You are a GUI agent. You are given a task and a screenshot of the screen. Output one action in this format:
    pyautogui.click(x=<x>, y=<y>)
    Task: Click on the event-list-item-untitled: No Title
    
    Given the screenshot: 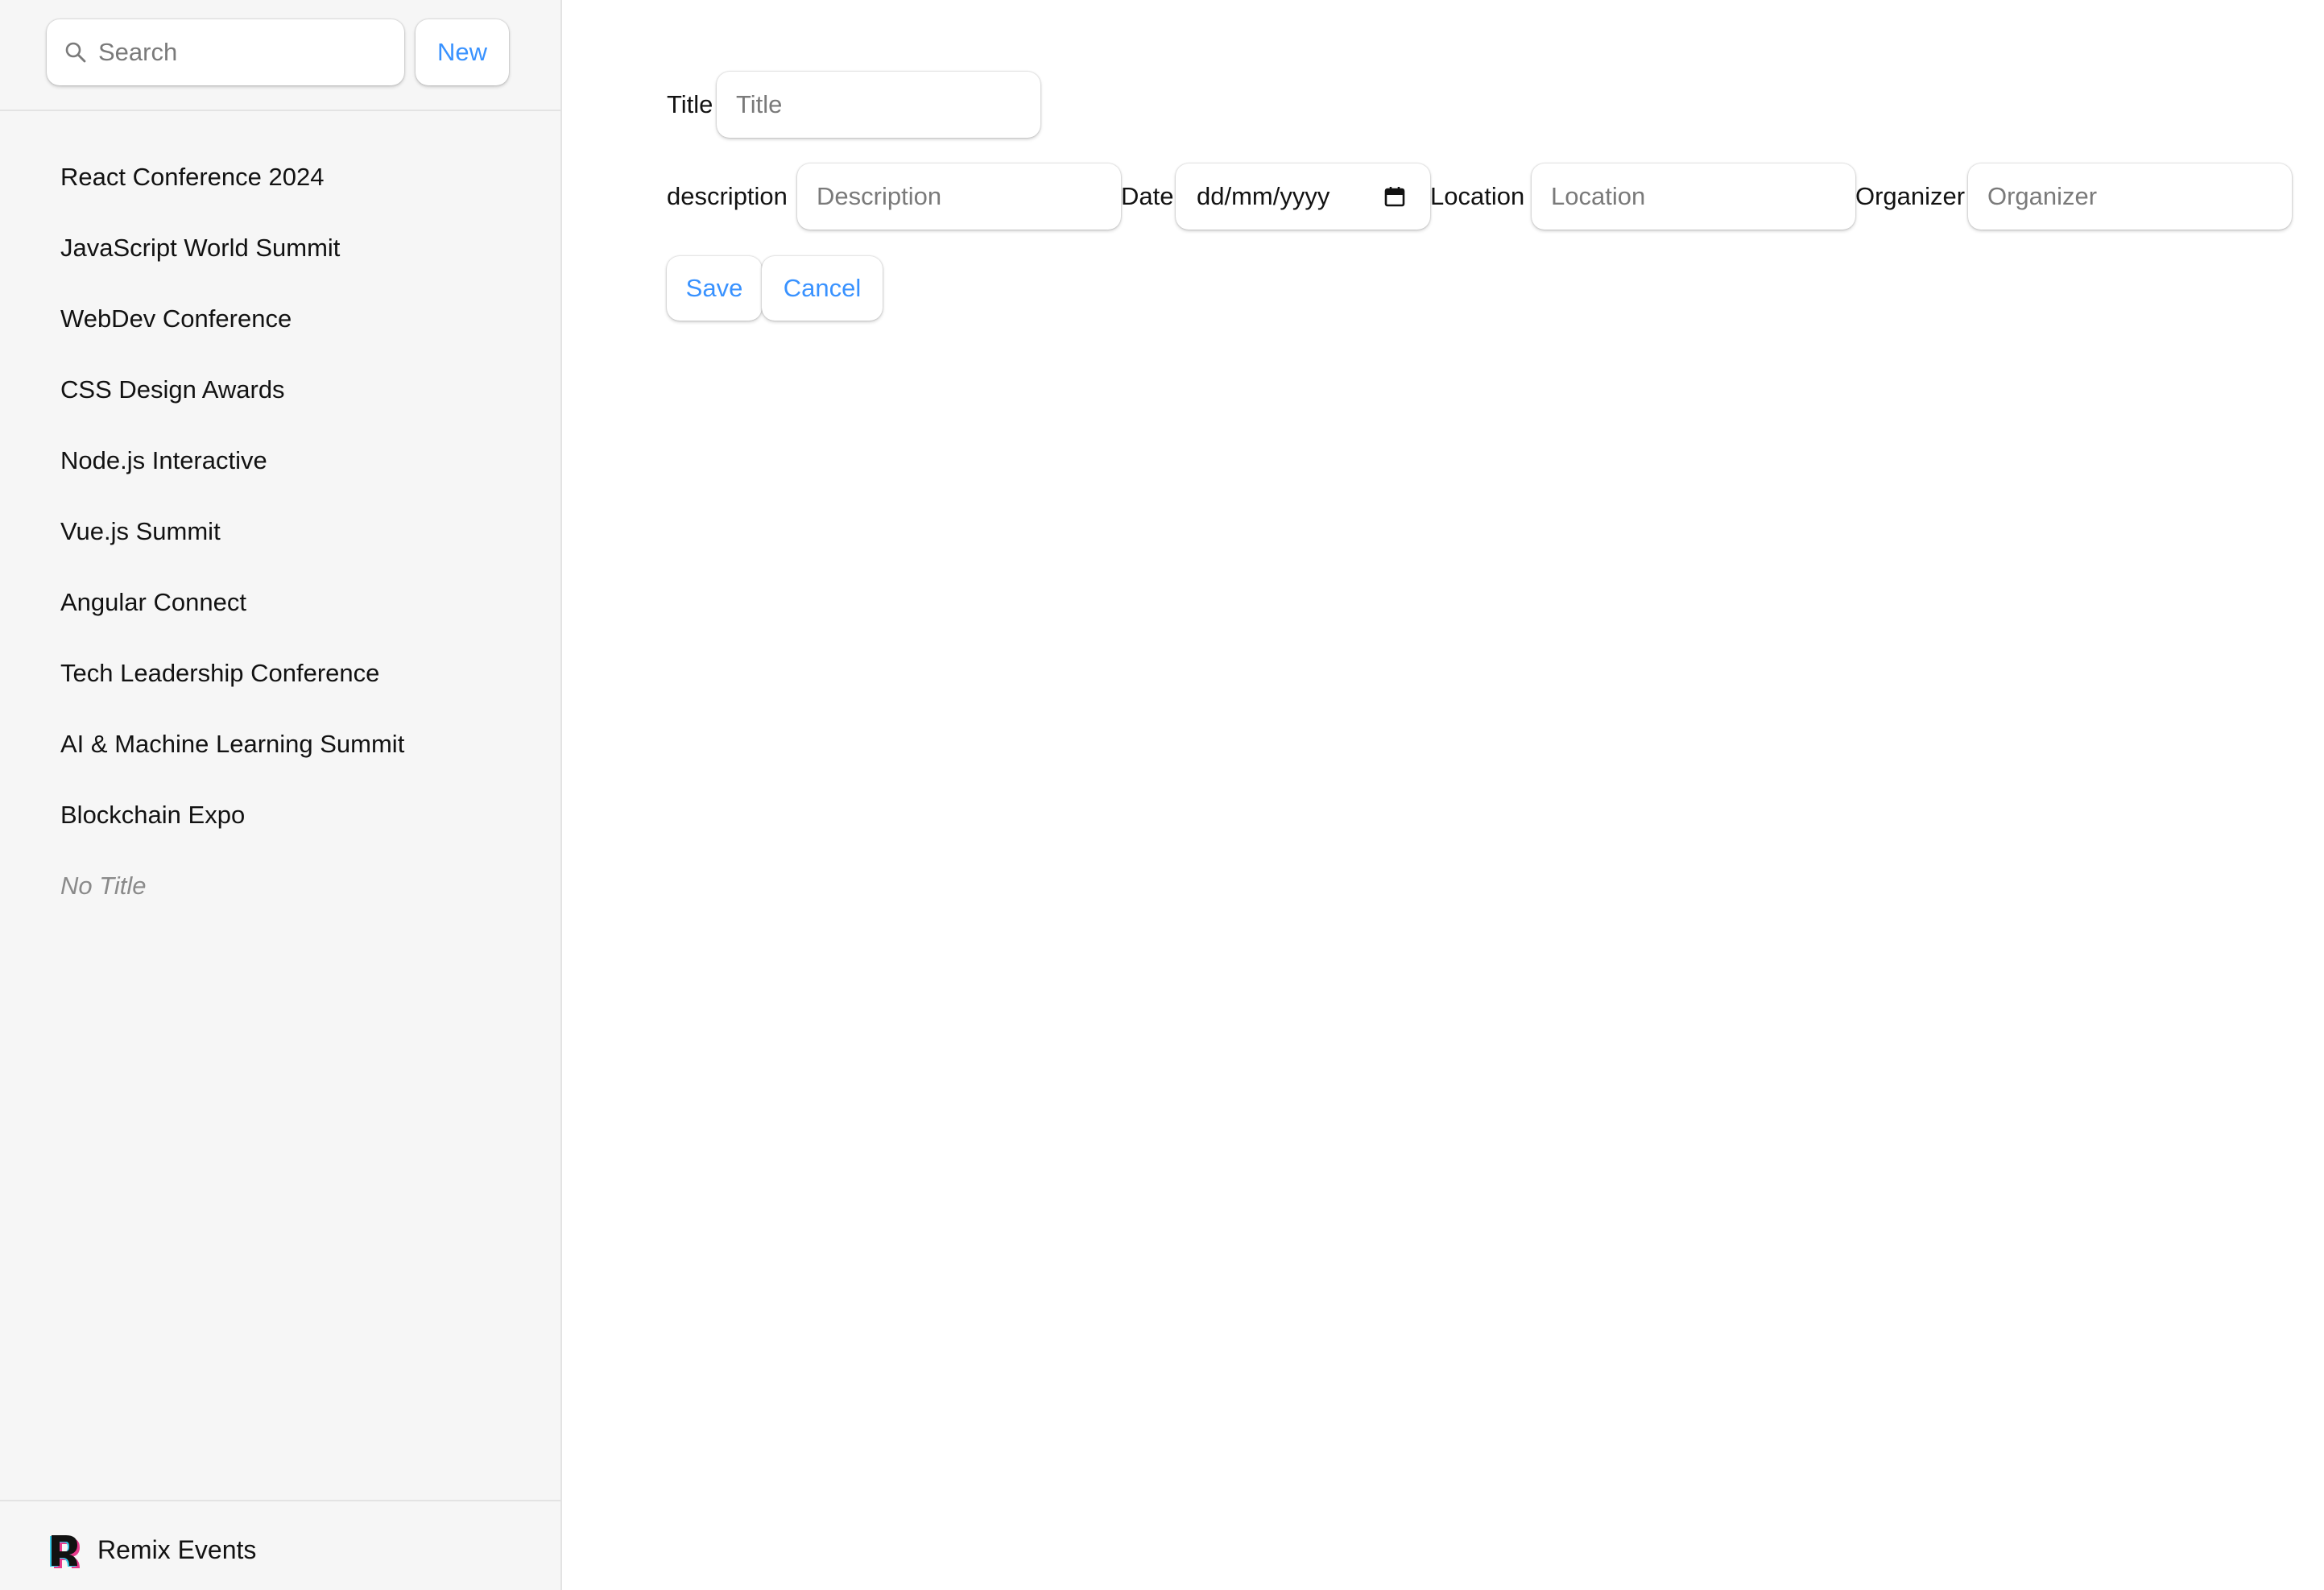 What is the action you would take?
    pyautogui.click(x=280, y=886)
    